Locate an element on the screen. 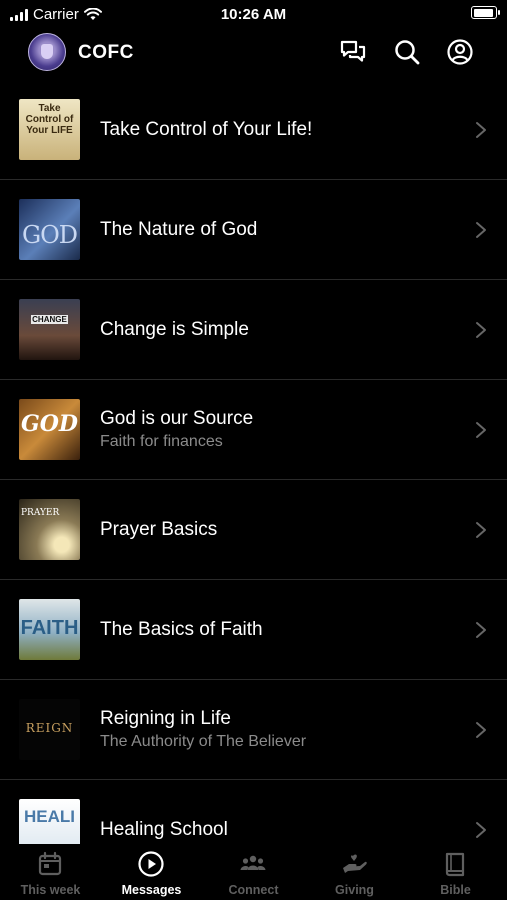 This screenshot has height=900, width=507. message-subtitle: The Authority of The Believer is located at coordinates (203, 741).